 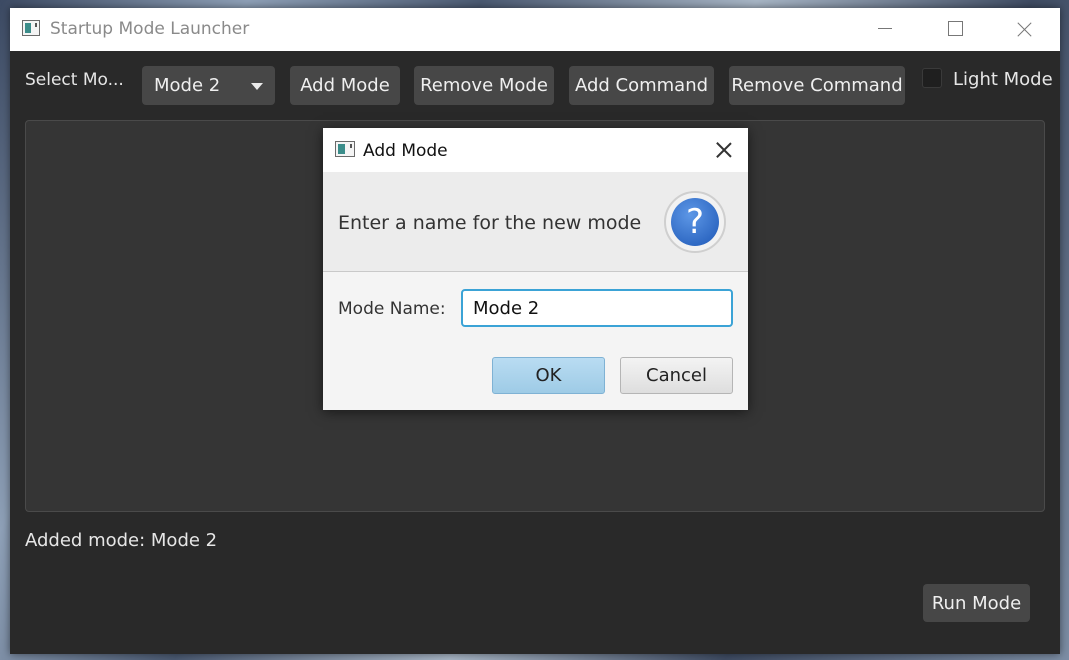 What do you see at coordinates (257, 86) in the screenshot?
I see `chevron-down-icon` at bounding box center [257, 86].